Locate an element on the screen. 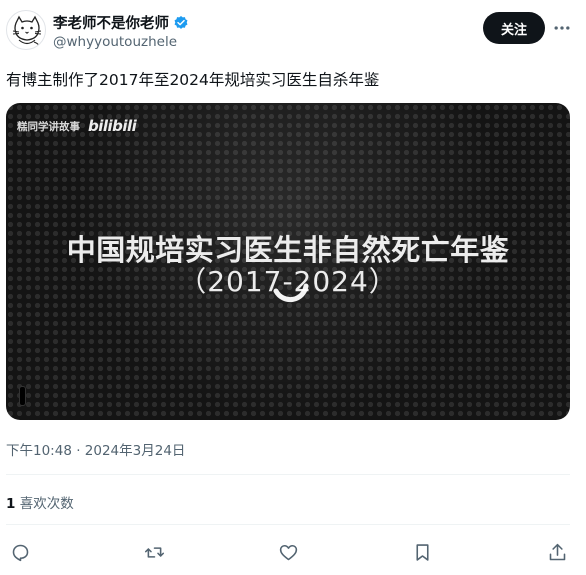 The image size is (586, 575). likes-count: 1 喜欢次数 is located at coordinates (40, 502).